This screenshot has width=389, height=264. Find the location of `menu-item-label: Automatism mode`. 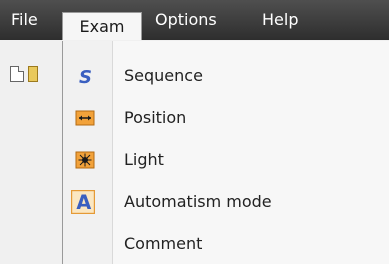

menu-item-label: Automatism mode is located at coordinates (198, 201).